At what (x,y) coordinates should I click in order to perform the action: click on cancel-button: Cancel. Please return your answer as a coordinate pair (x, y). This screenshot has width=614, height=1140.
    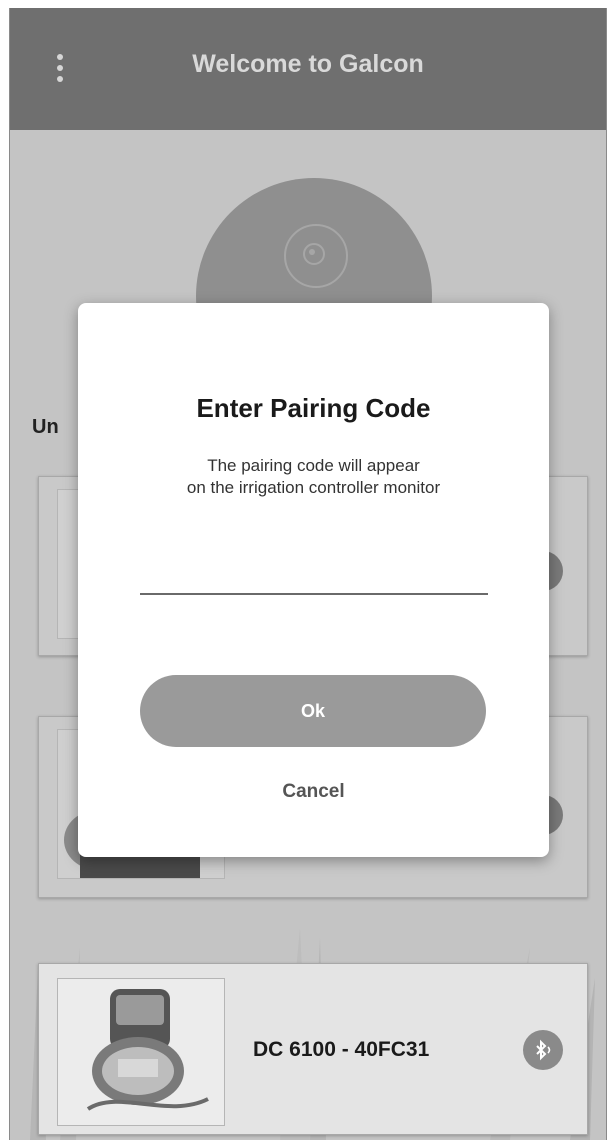
    Looking at the image, I should click on (313, 792).